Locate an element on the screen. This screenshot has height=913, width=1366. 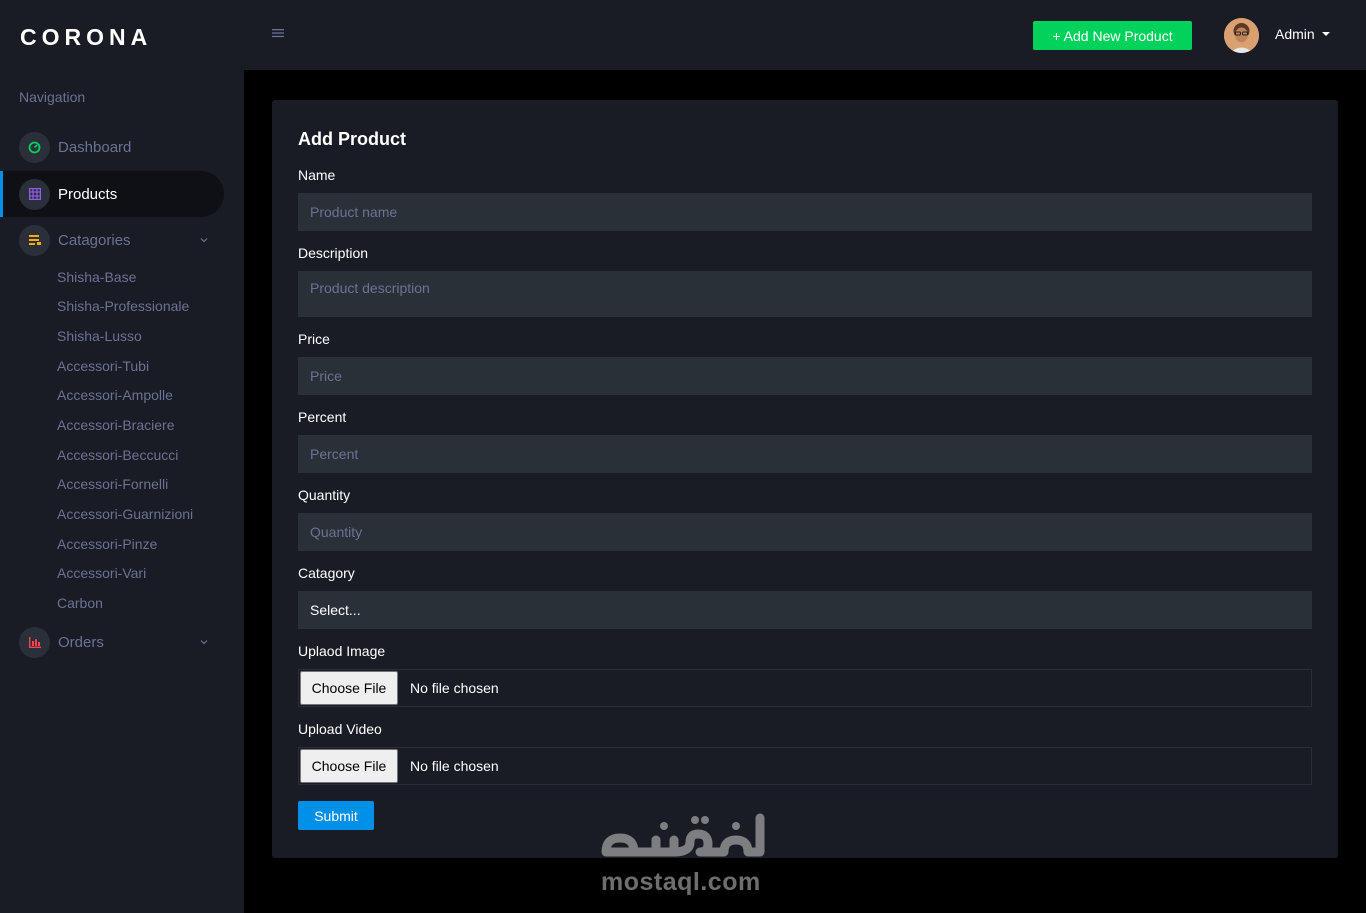
caret-down-icon is located at coordinates (1326, 34).